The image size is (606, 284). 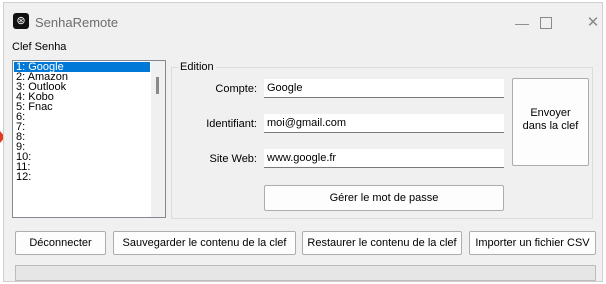 What do you see at coordinates (384, 123) in the screenshot?
I see `identifiant-field: moi@gmail.com` at bounding box center [384, 123].